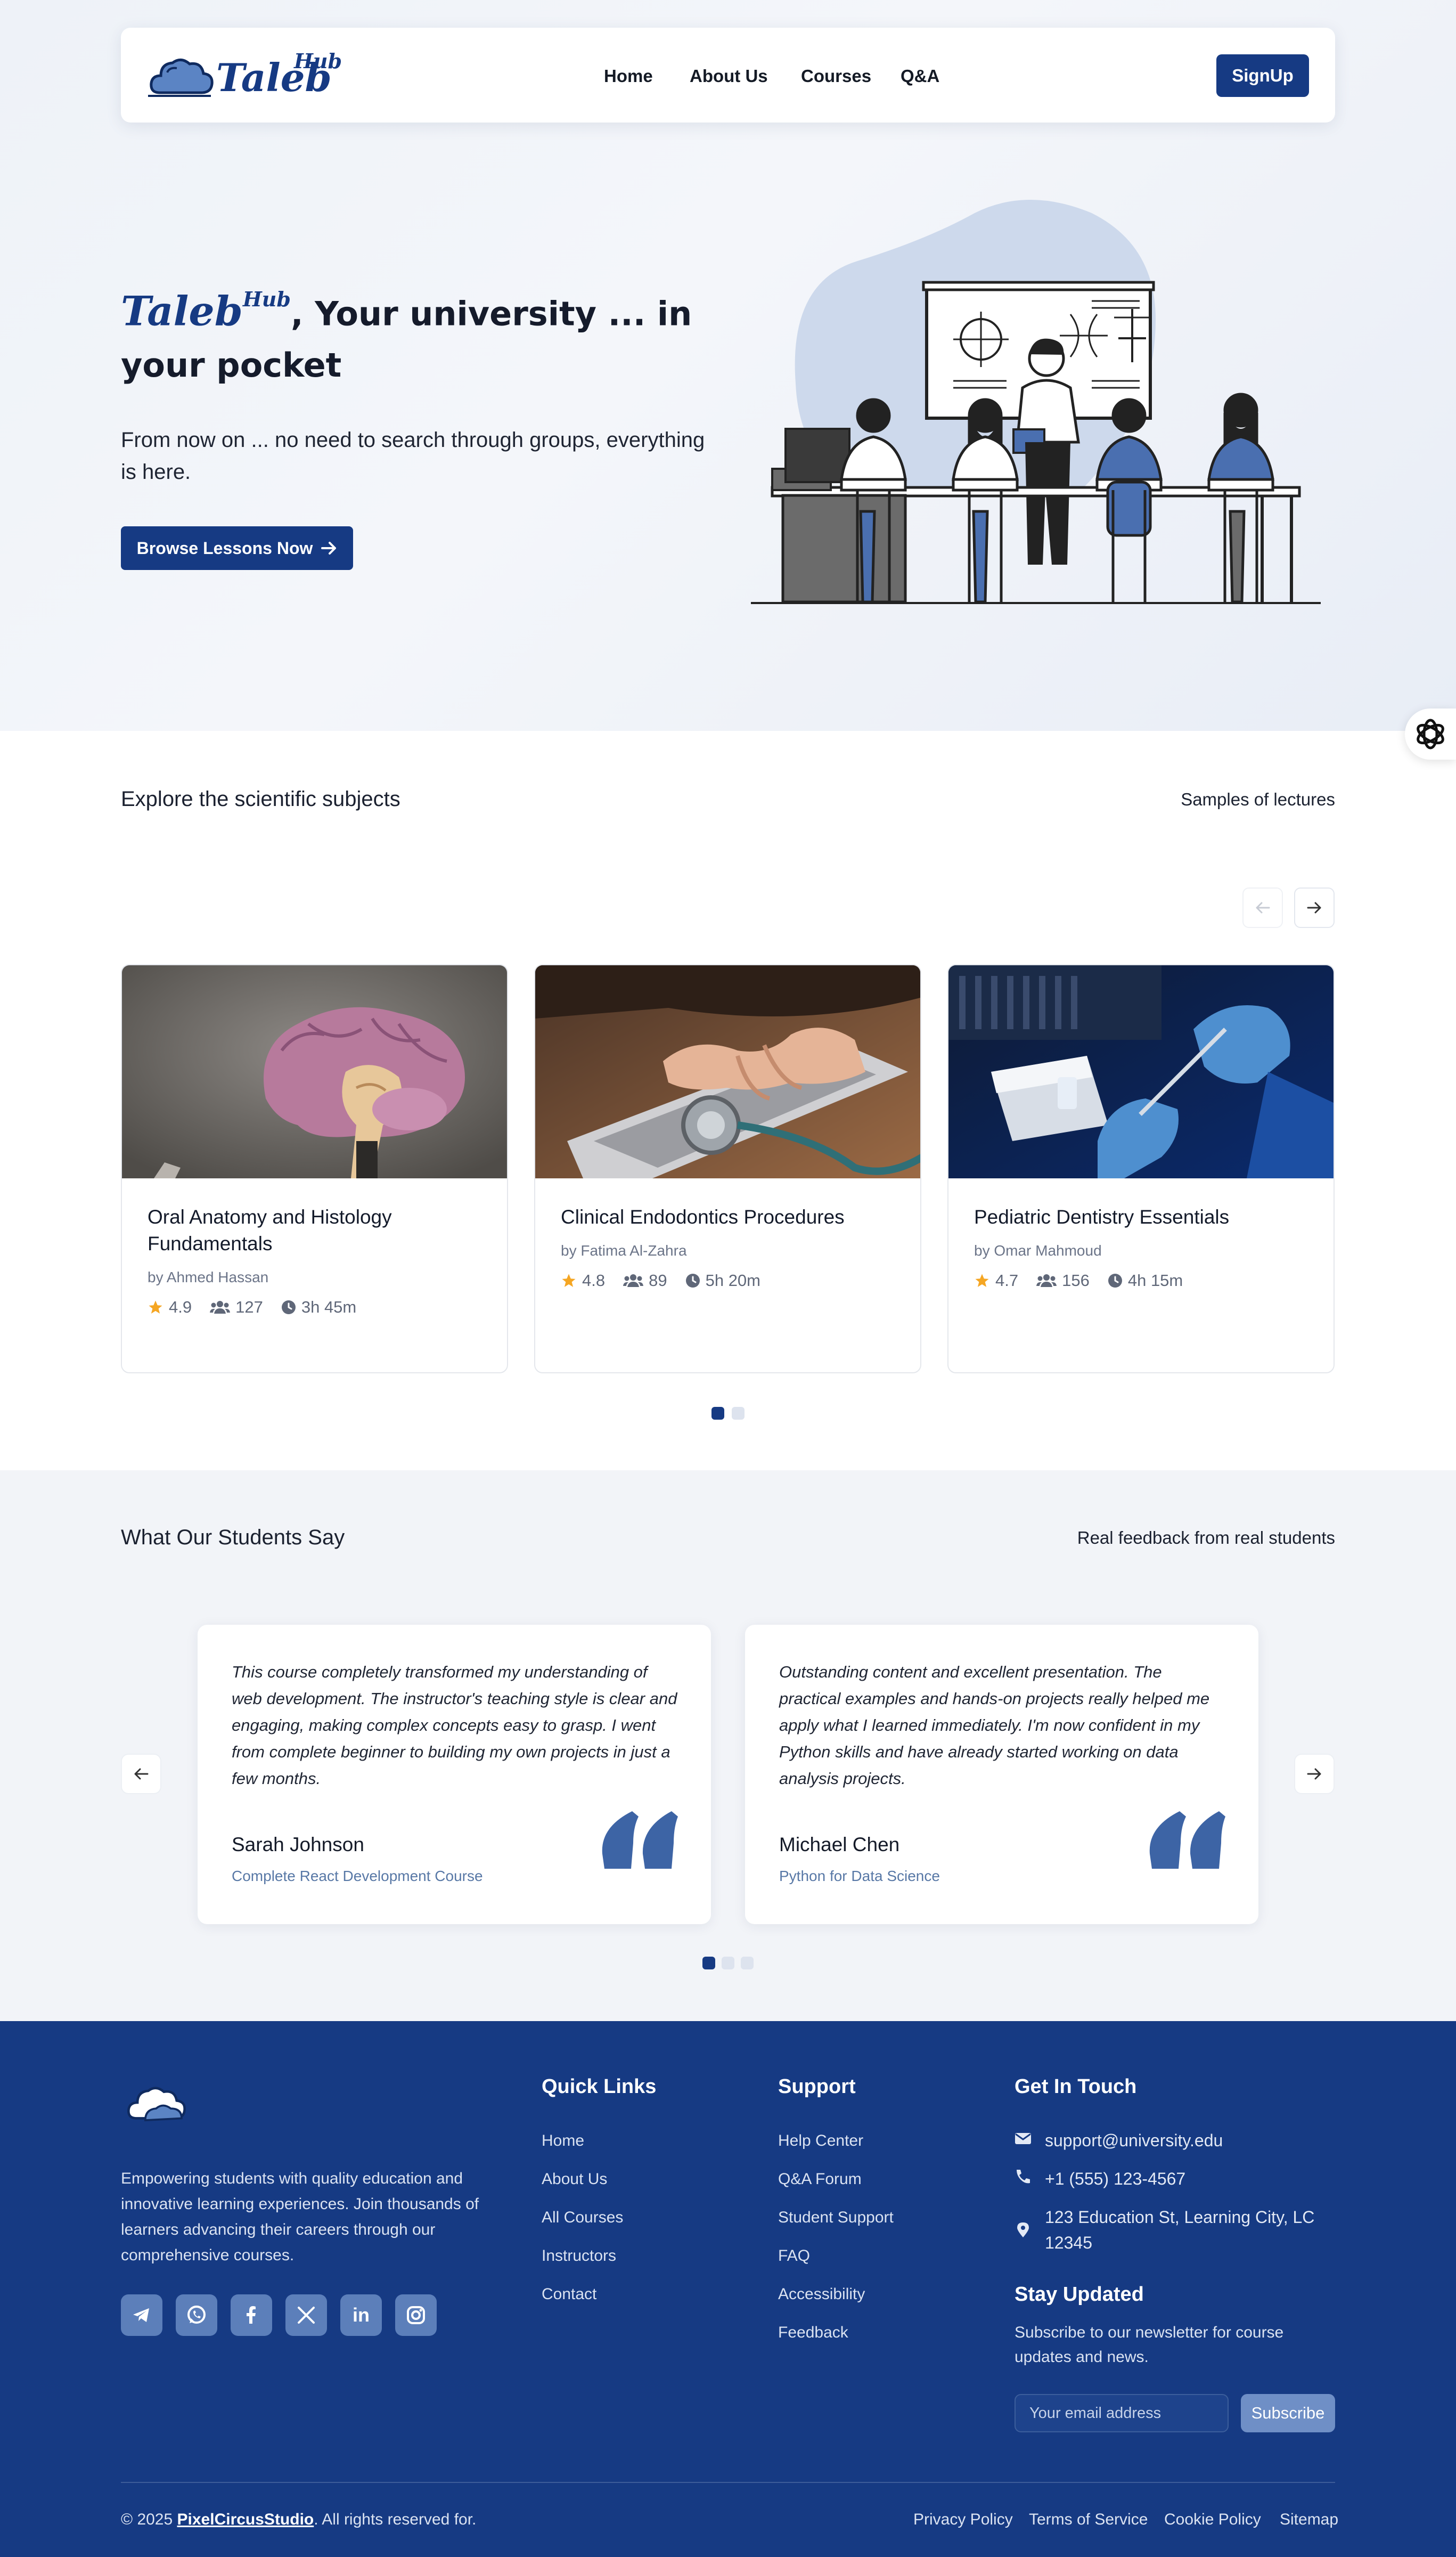 Image resolution: width=1456 pixels, height=2557 pixels. What do you see at coordinates (574, 2179) in the screenshot?
I see `footer-link-about-us: About Us` at bounding box center [574, 2179].